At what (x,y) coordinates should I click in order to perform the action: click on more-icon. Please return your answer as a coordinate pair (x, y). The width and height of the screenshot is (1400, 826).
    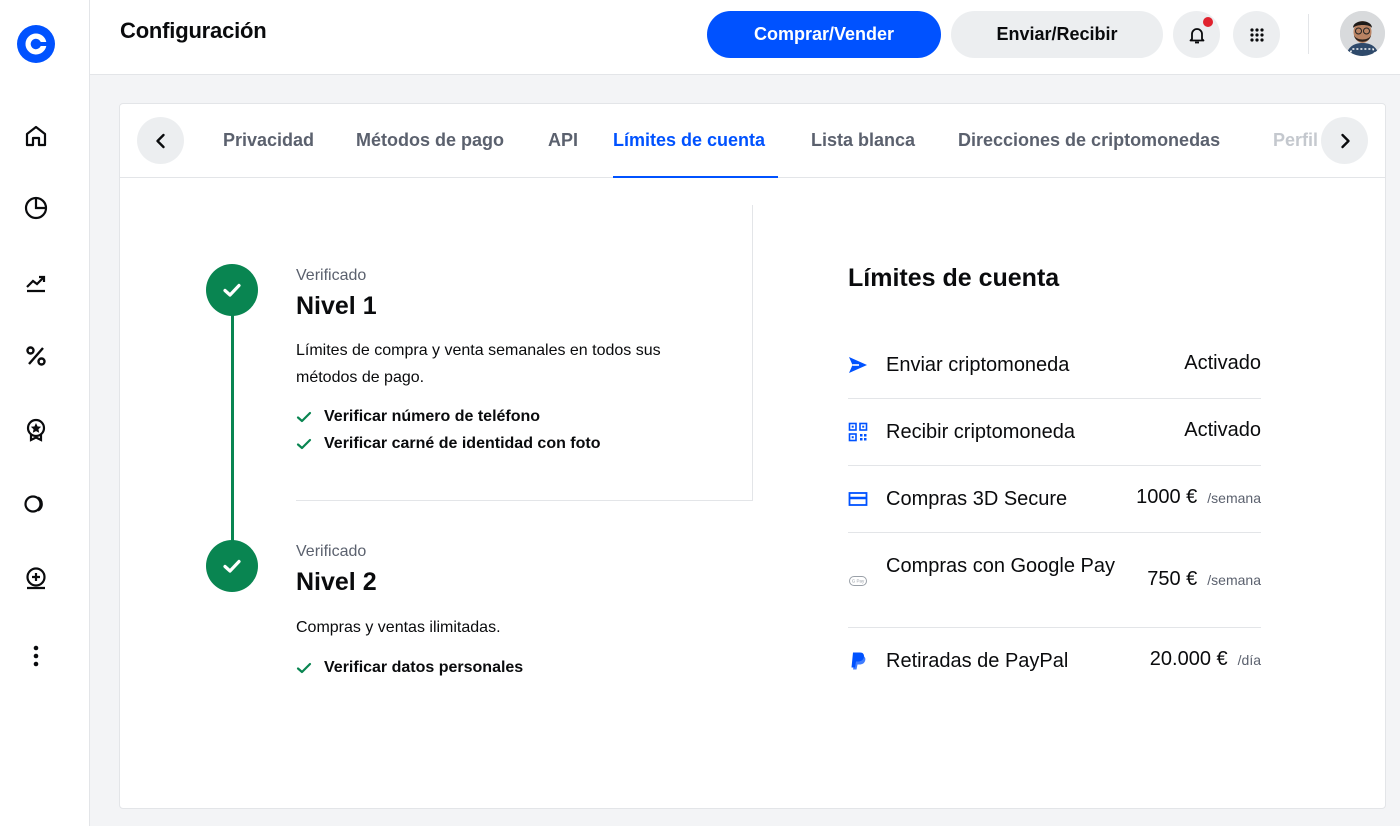
    Looking at the image, I should click on (36, 656).